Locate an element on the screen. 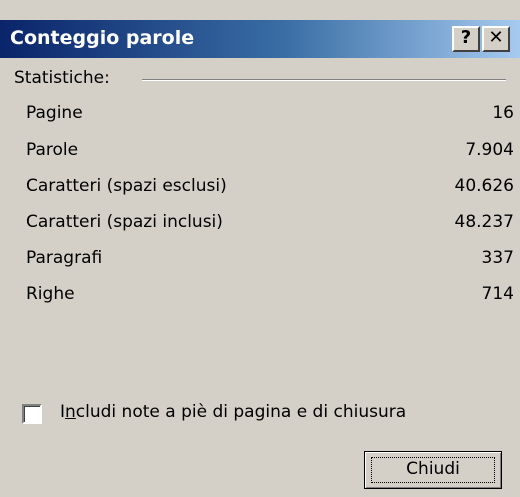 The height and width of the screenshot is (497, 520). group-divider is located at coordinates (324, 80).